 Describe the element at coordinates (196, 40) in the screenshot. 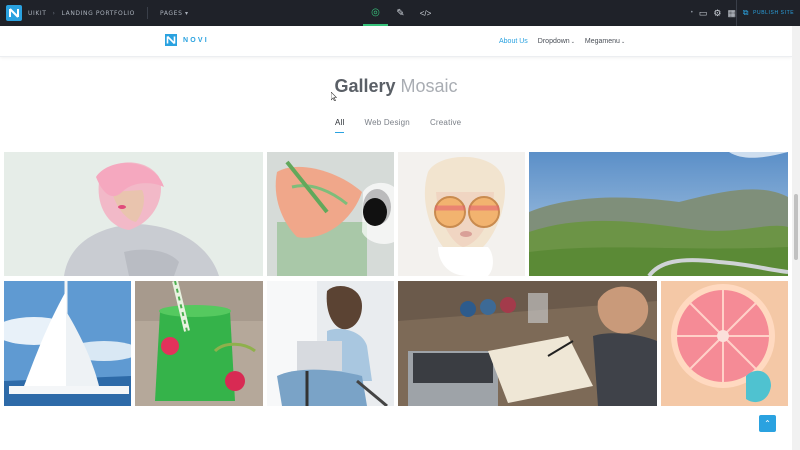

I see `brand-name: NOVI` at that location.